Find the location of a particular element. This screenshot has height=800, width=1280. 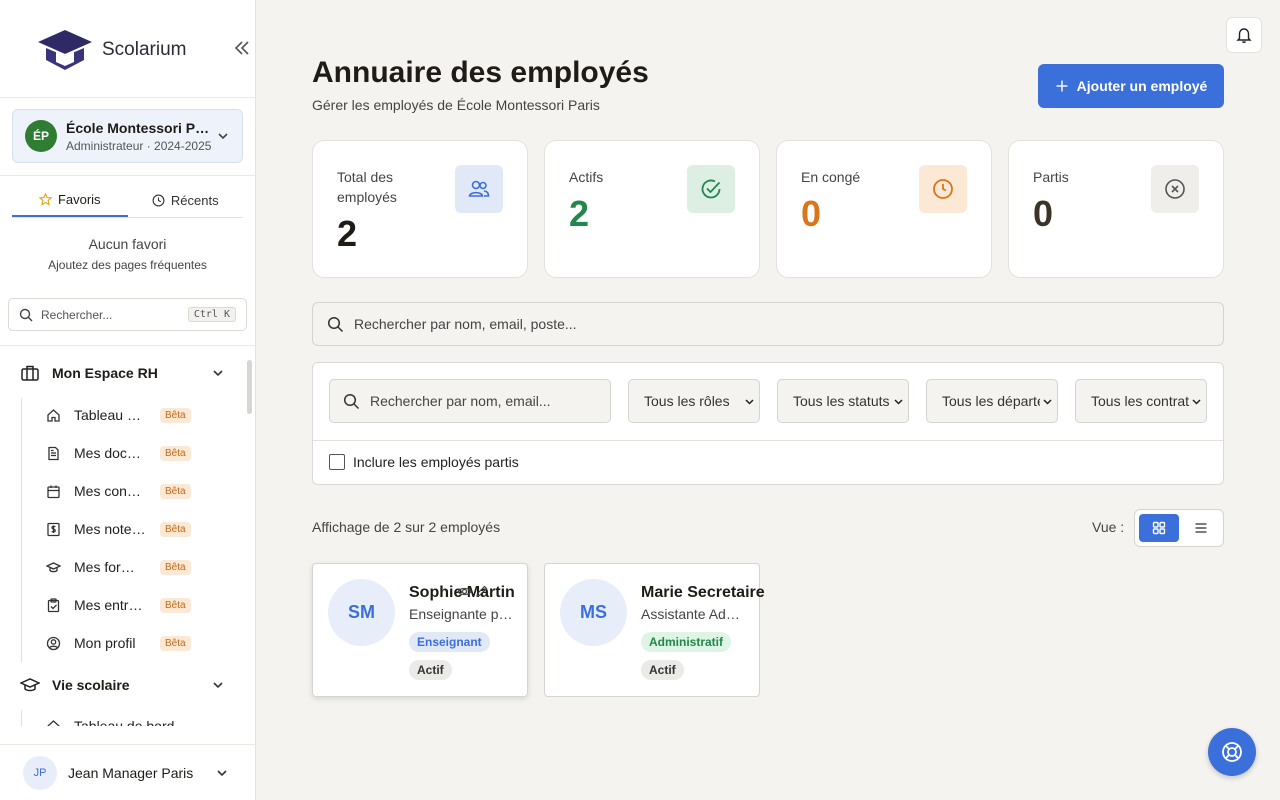

department-select: Tous les départements is located at coordinates (992, 401).